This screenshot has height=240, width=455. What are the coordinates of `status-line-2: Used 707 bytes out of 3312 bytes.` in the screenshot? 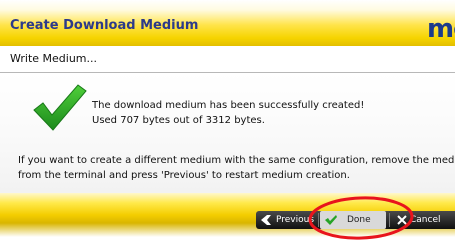 It's located at (178, 120).